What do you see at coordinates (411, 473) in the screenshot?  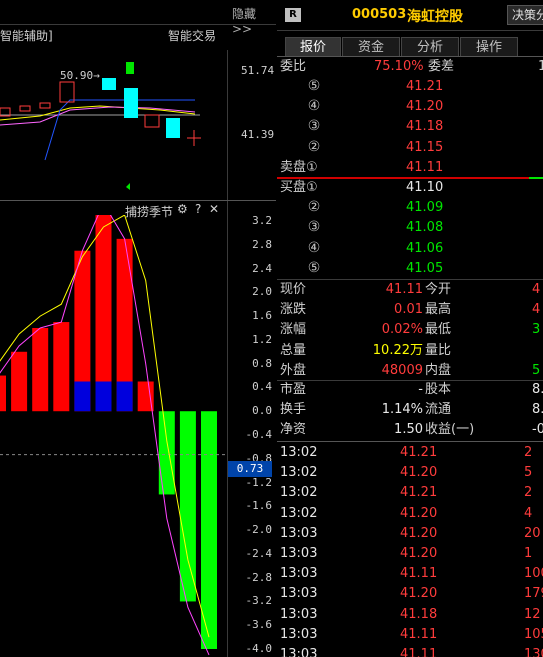 I see `tick-row: 13:02 41.20 5` at bounding box center [411, 473].